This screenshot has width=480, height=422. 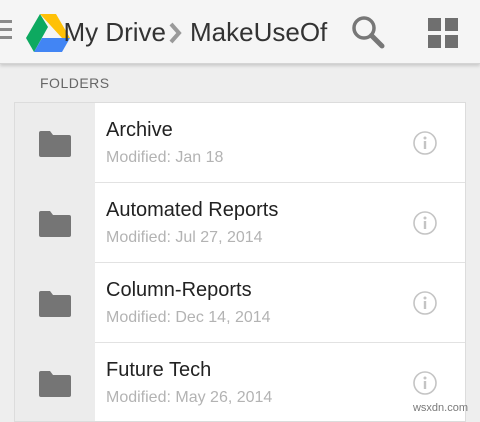 I want to click on folder-modified-date: Modified: Dec 14, 2014, so click(x=188, y=317).